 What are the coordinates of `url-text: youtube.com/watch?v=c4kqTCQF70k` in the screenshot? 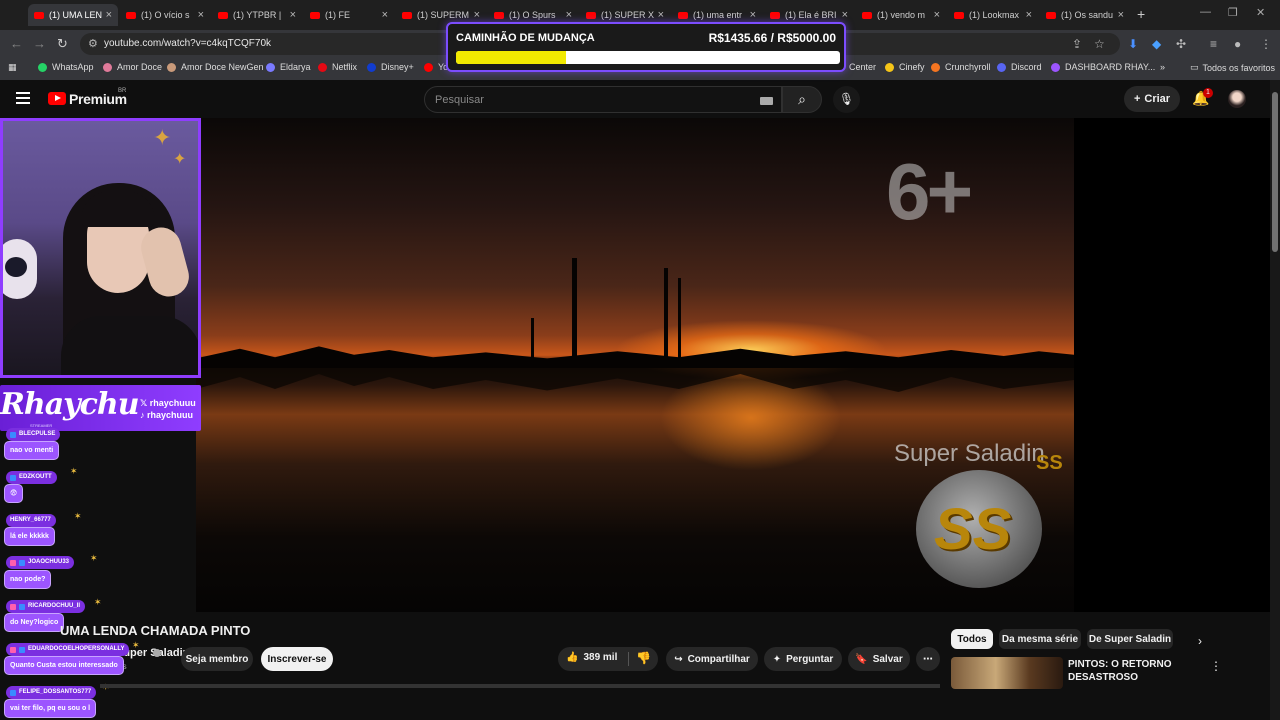 It's located at (188, 43).